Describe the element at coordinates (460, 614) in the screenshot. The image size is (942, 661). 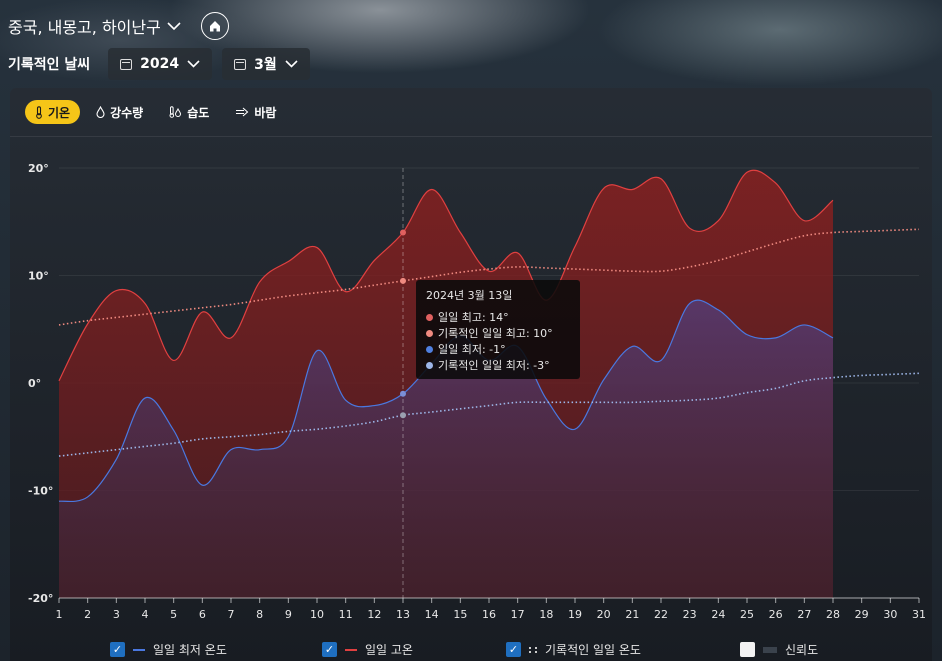
I see `x-tick-label: 15` at that location.